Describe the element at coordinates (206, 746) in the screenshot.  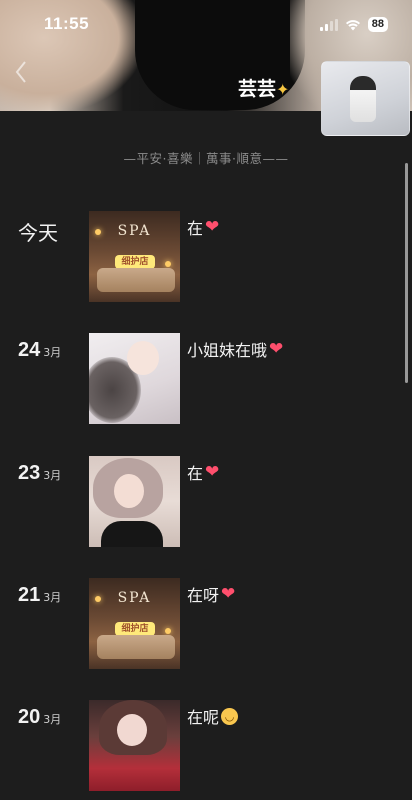
I see `moment-post: 20 3月 在呢 ◡` at that location.